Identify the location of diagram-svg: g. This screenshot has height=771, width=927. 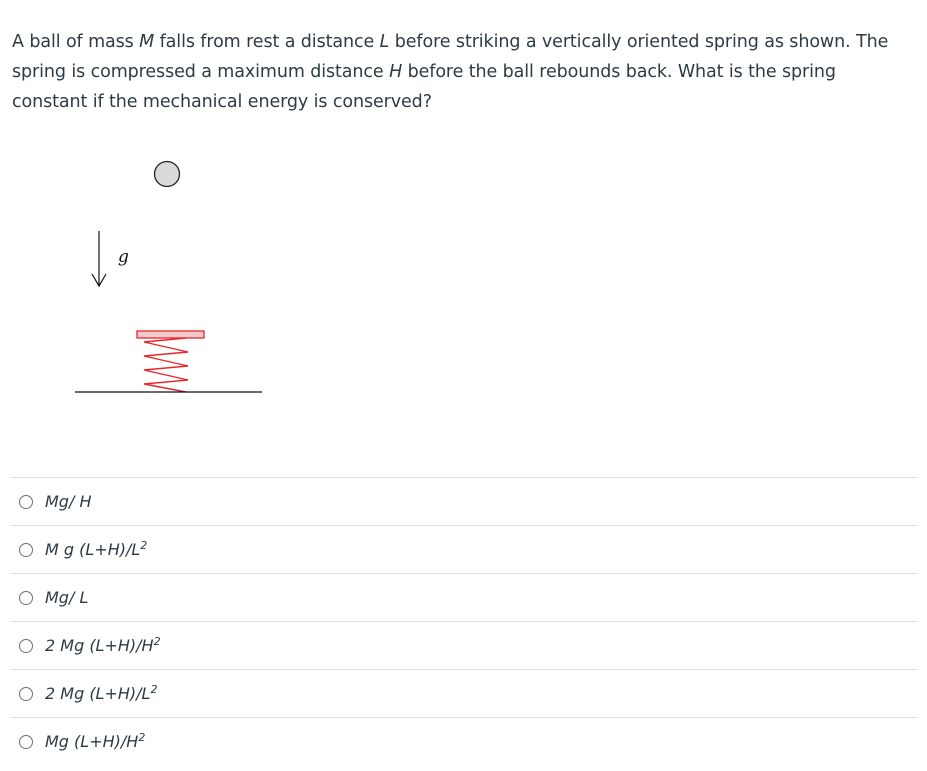
(168, 276).